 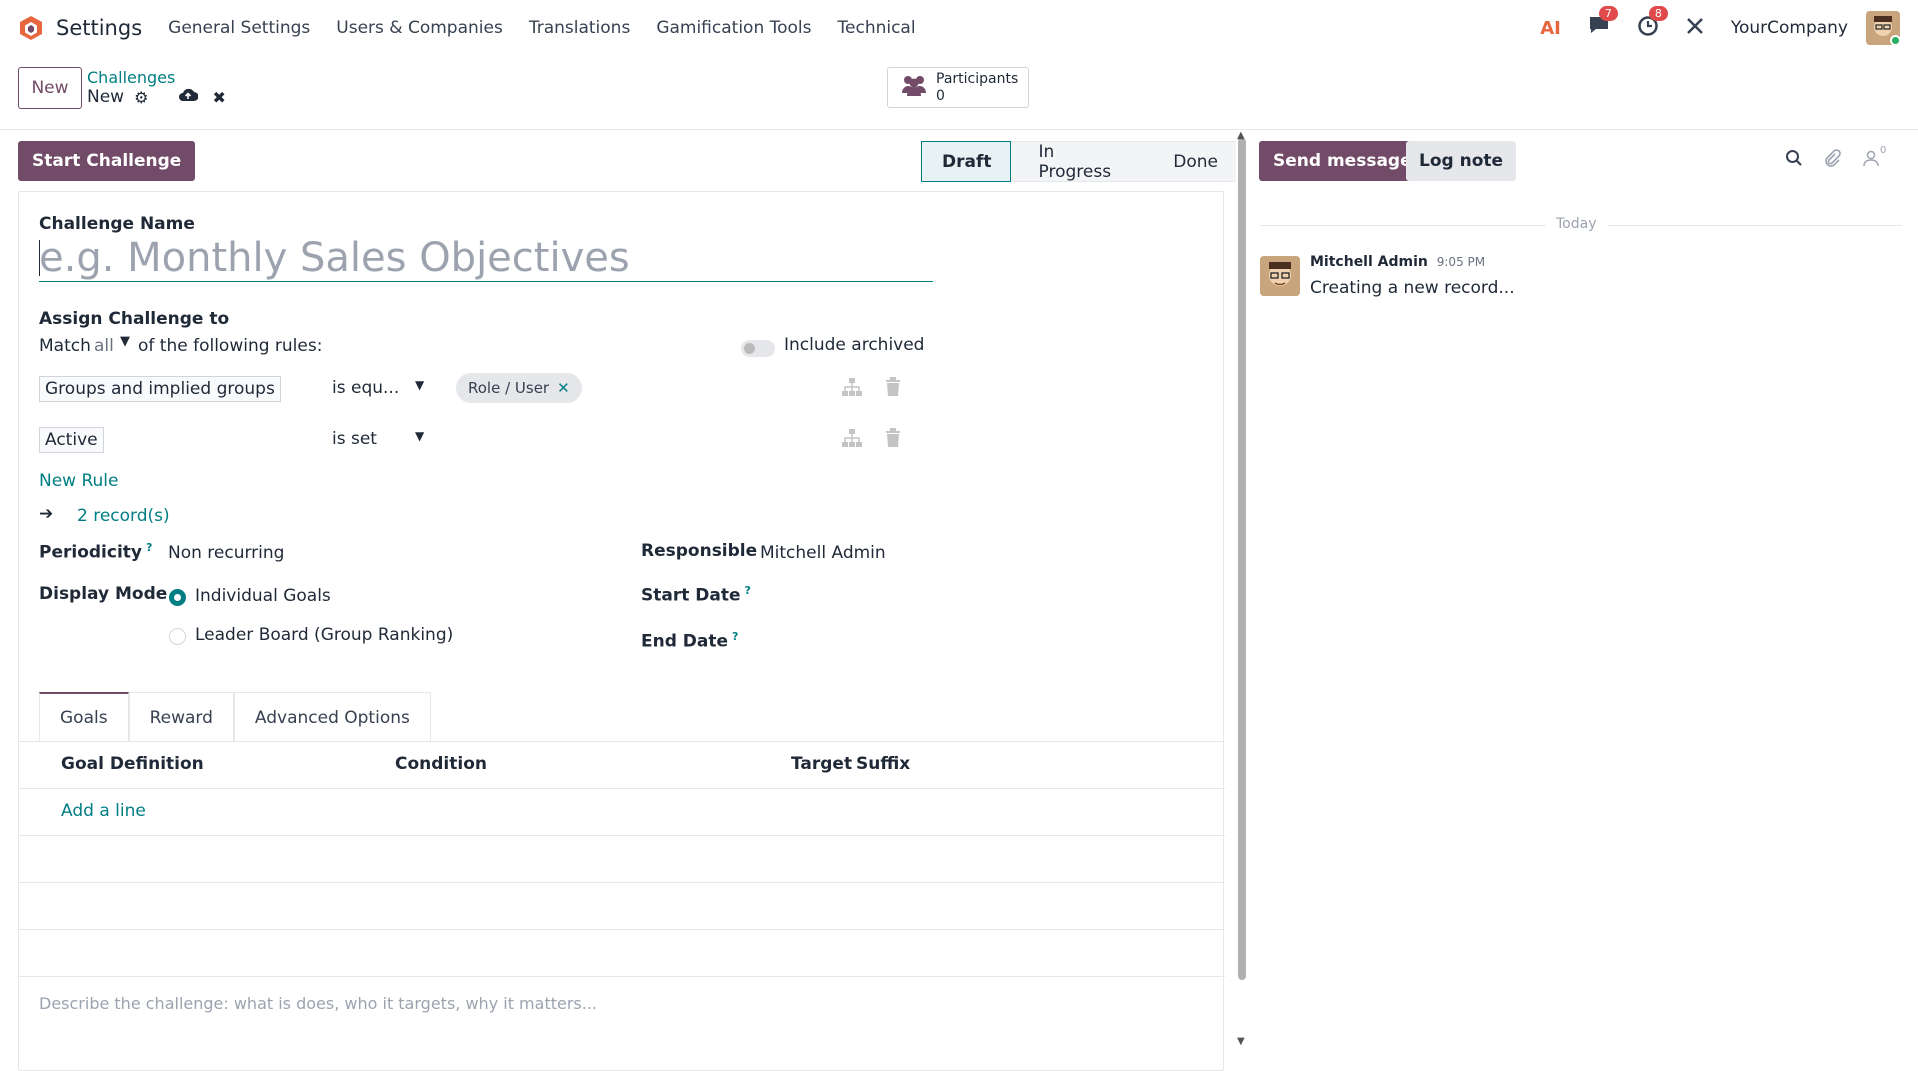 I want to click on end-date-label: End Date?, so click(x=689, y=641).